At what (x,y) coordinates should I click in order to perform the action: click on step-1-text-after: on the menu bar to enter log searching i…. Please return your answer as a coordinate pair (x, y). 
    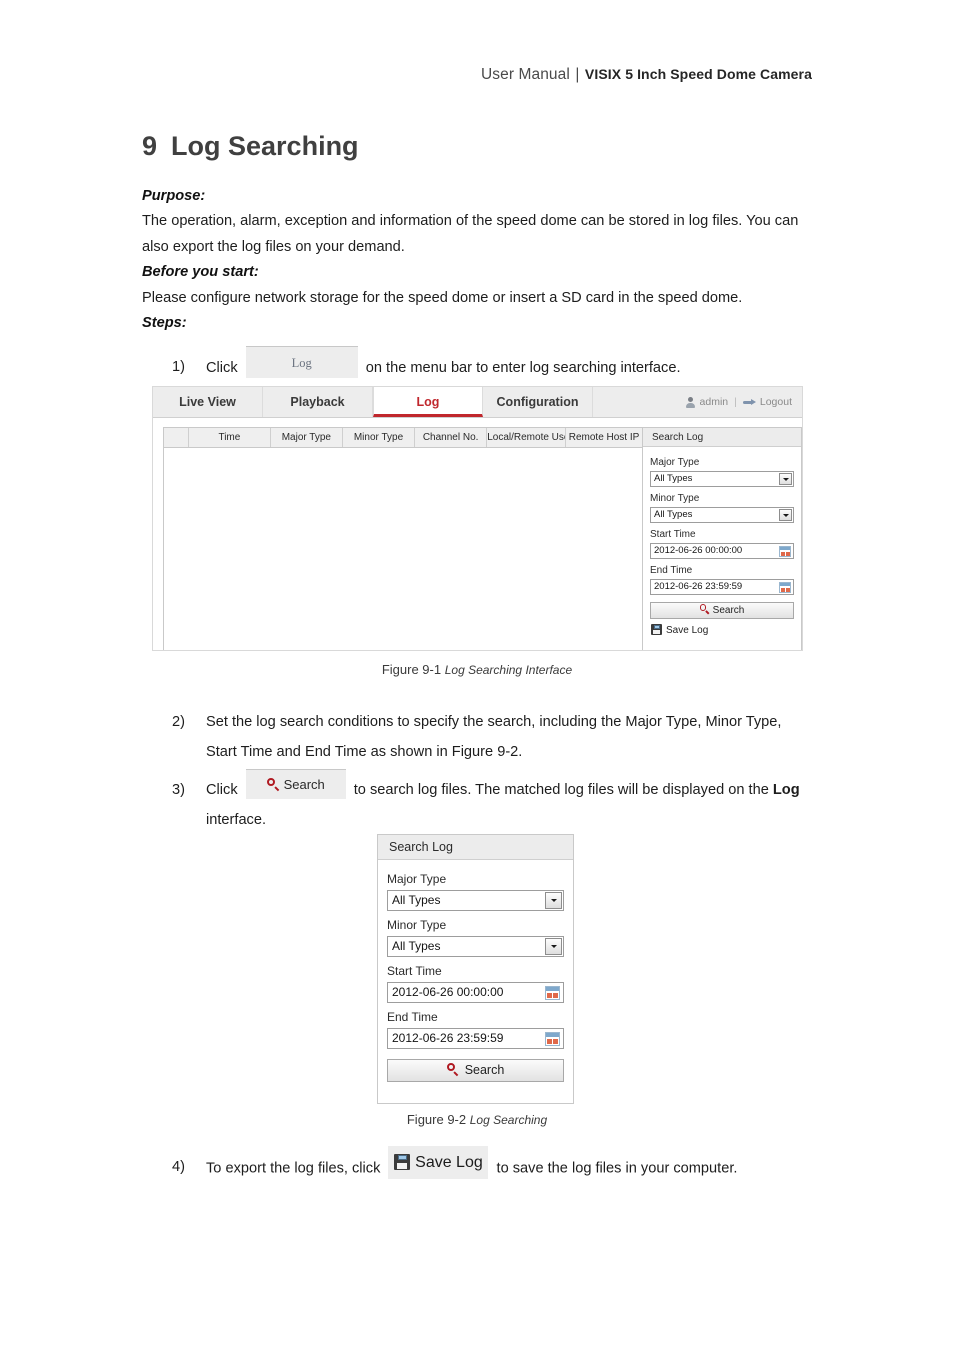
    Looking at the image, I should click on (523, 367).